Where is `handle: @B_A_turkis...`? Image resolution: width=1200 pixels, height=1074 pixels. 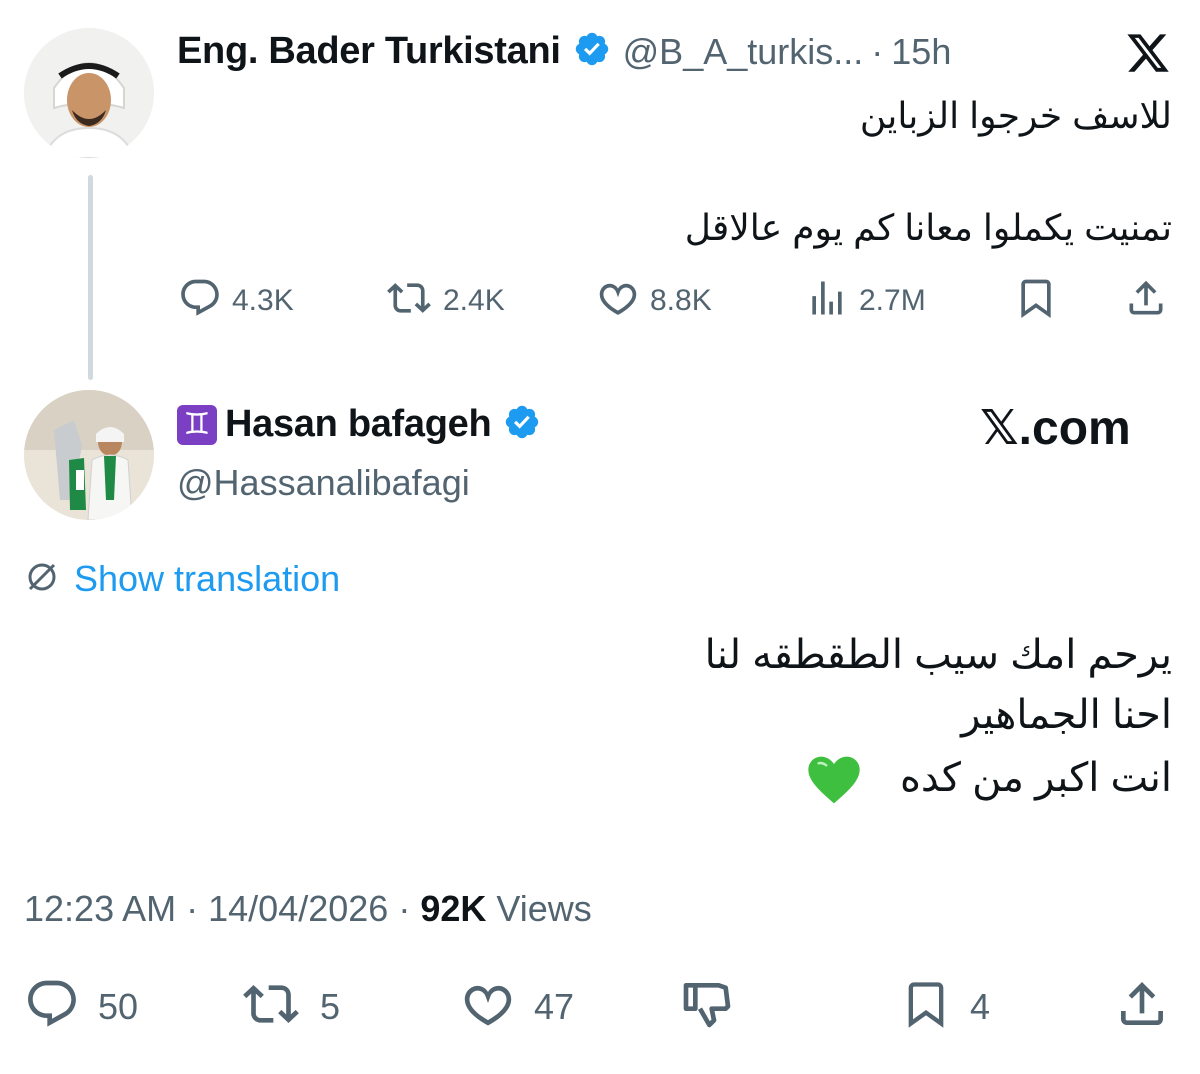
handle: @B_A_turkis... is located at coordinates (743, 52).